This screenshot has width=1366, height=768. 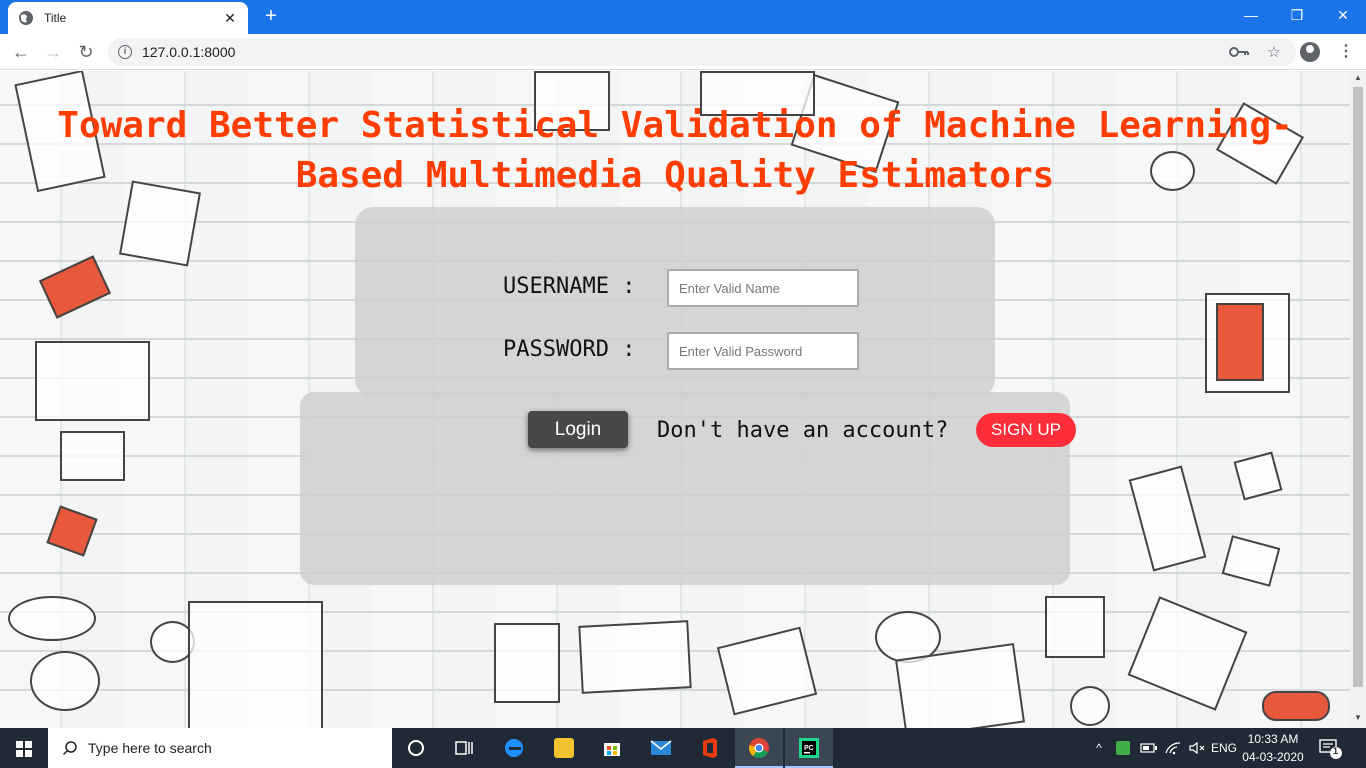 I want to click on browser-toolbar: ← → ↻ i 127.0.0.1:8000 ☆, so click(x=683, y=52).